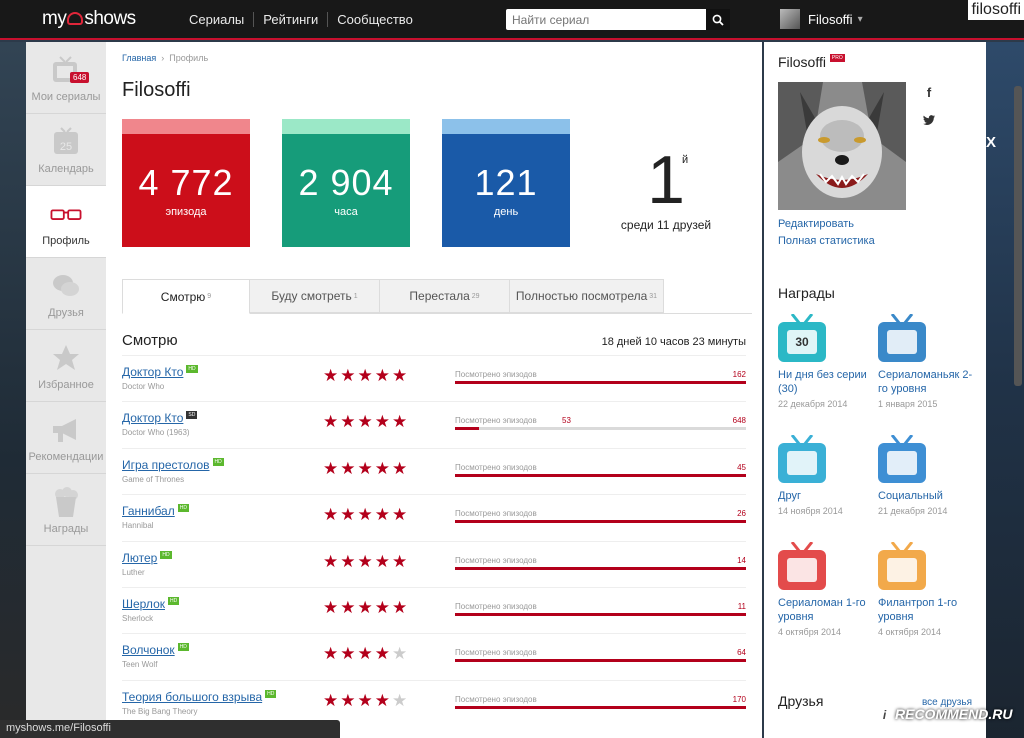 Image resolution: width=1024 pixels, height=738 pixels. What do you see at coordinates (160, 711) in the screenshot?
I see `show-original-title: The Big Bang Theory` at bounding box center [160, 711].